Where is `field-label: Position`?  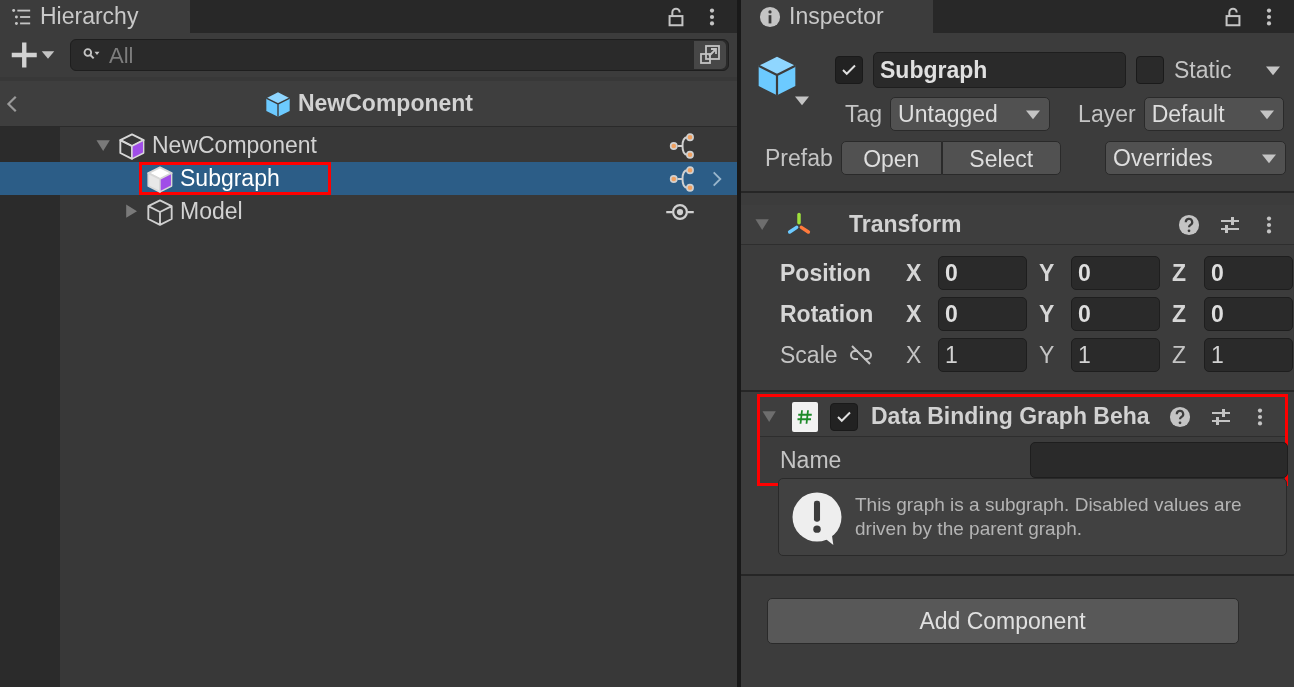
field-label: Position is located at coordinates (825, 273).